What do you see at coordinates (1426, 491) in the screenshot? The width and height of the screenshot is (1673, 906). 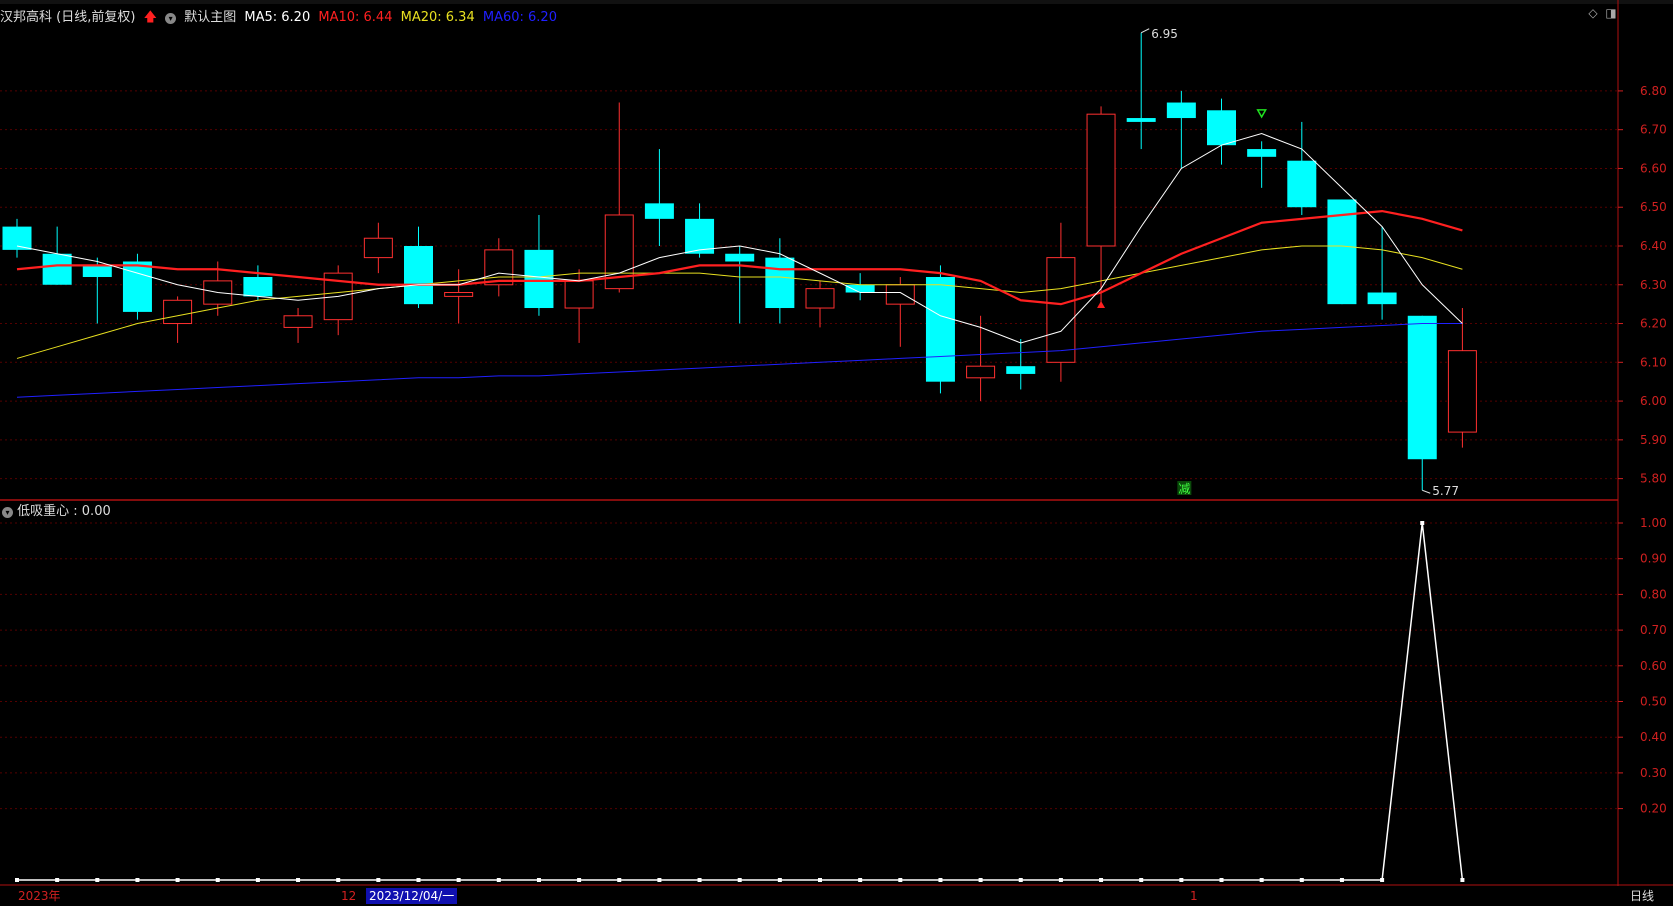 I see `low-pointer` at bounding box center [1426, 491].